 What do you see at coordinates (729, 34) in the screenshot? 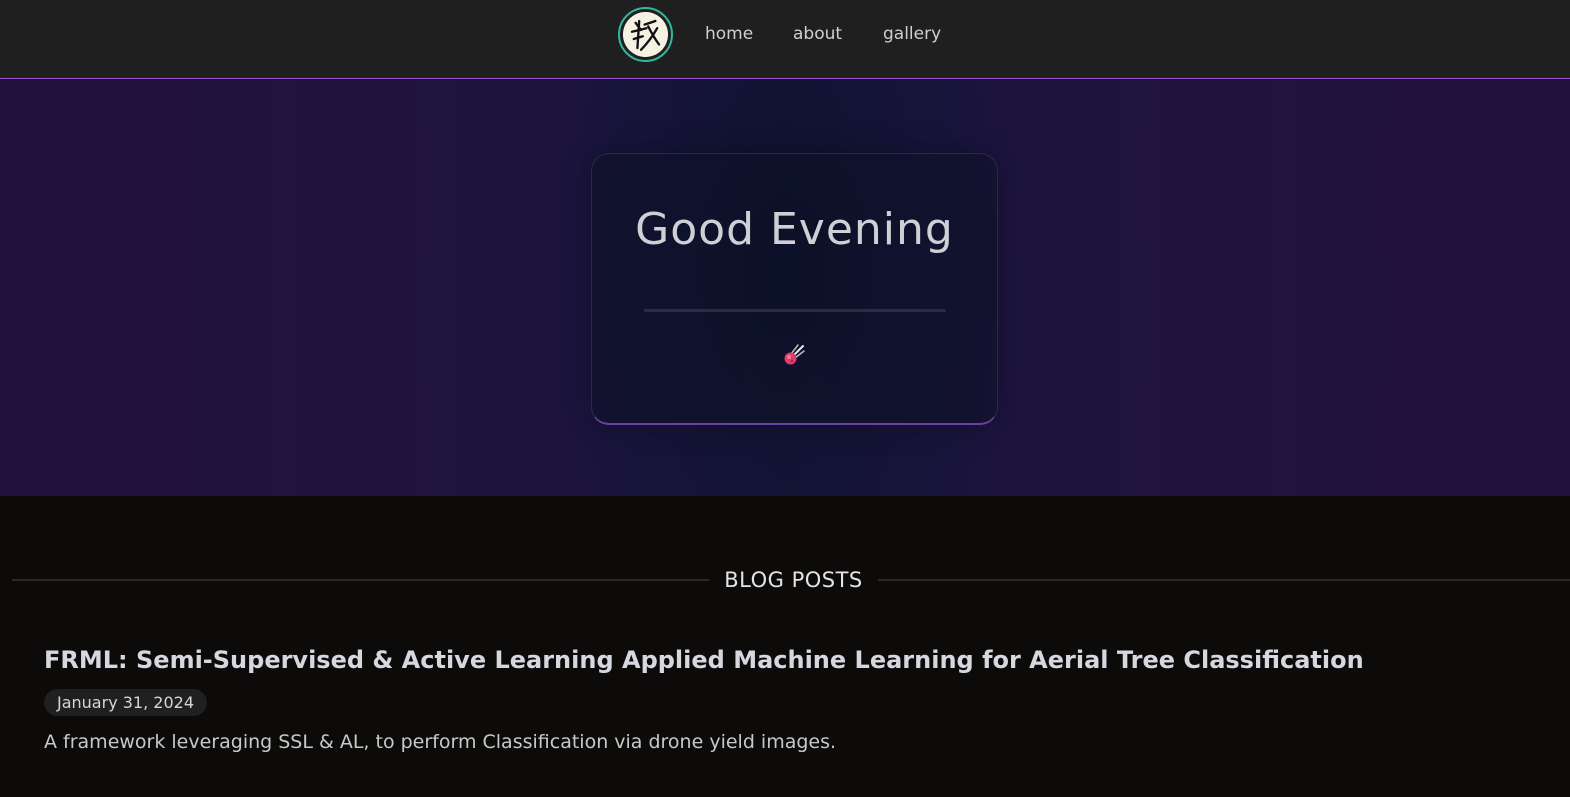
I see `nav-link-home: home` at bounding box center [729, 34].